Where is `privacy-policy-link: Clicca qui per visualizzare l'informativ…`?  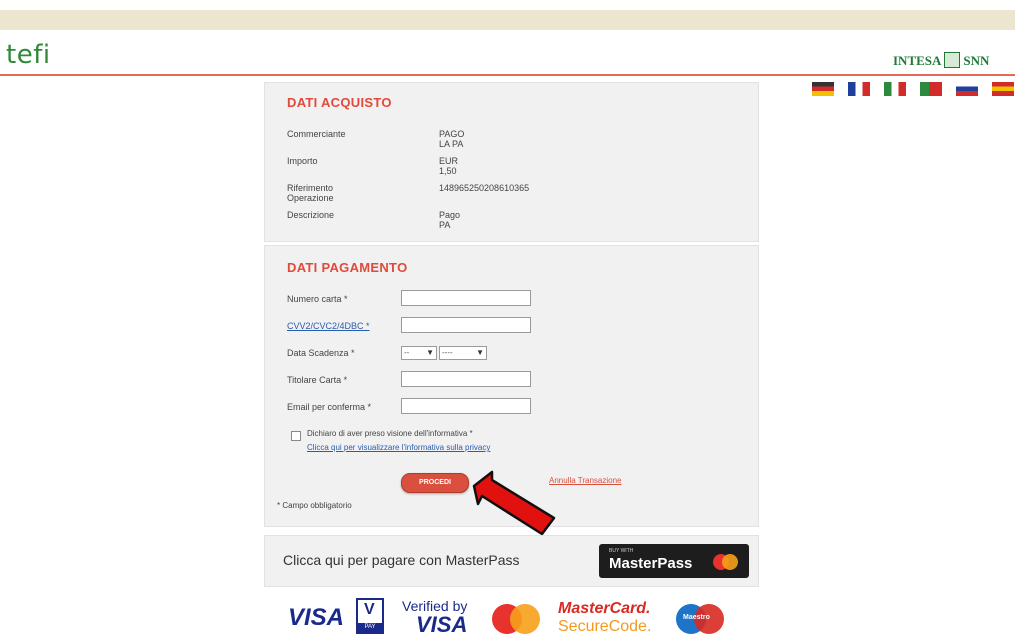 privacy-policy-link: Clicca qui per visualizzare l'informativ… is located at coordinates (398, 447).